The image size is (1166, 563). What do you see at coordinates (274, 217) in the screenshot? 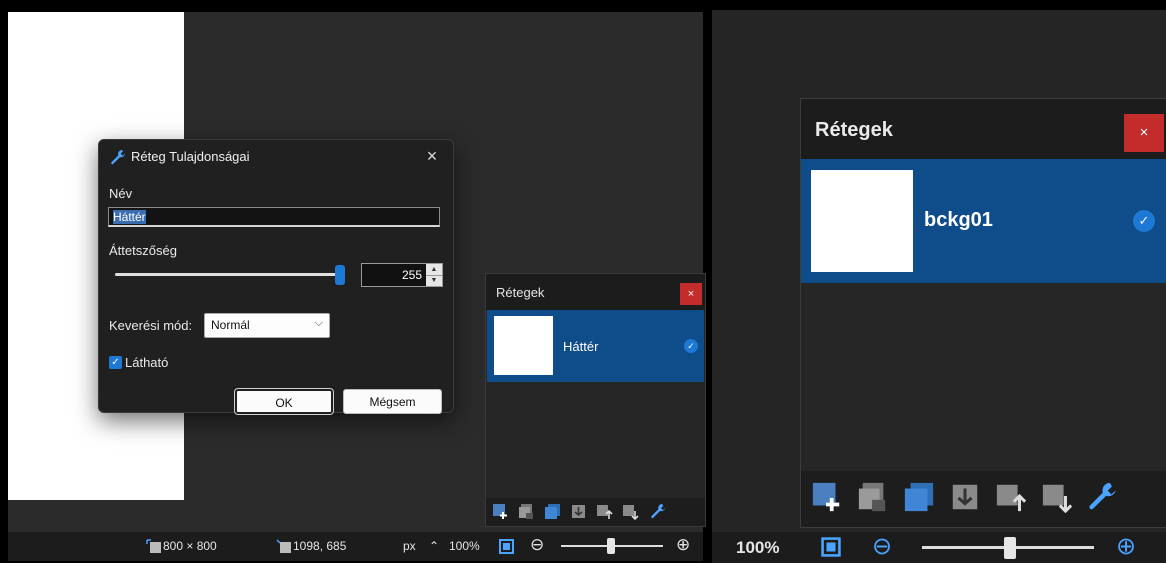
I see `layer-name-input: Háttér` at bounding box center [274, 217].